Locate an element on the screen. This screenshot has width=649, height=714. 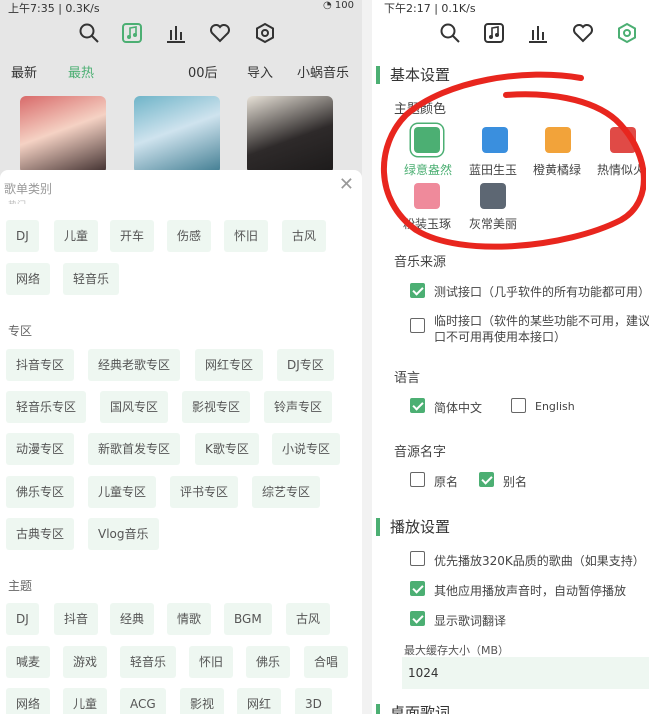
category-chip: 佛乐 is located at coordinates (268, 662).